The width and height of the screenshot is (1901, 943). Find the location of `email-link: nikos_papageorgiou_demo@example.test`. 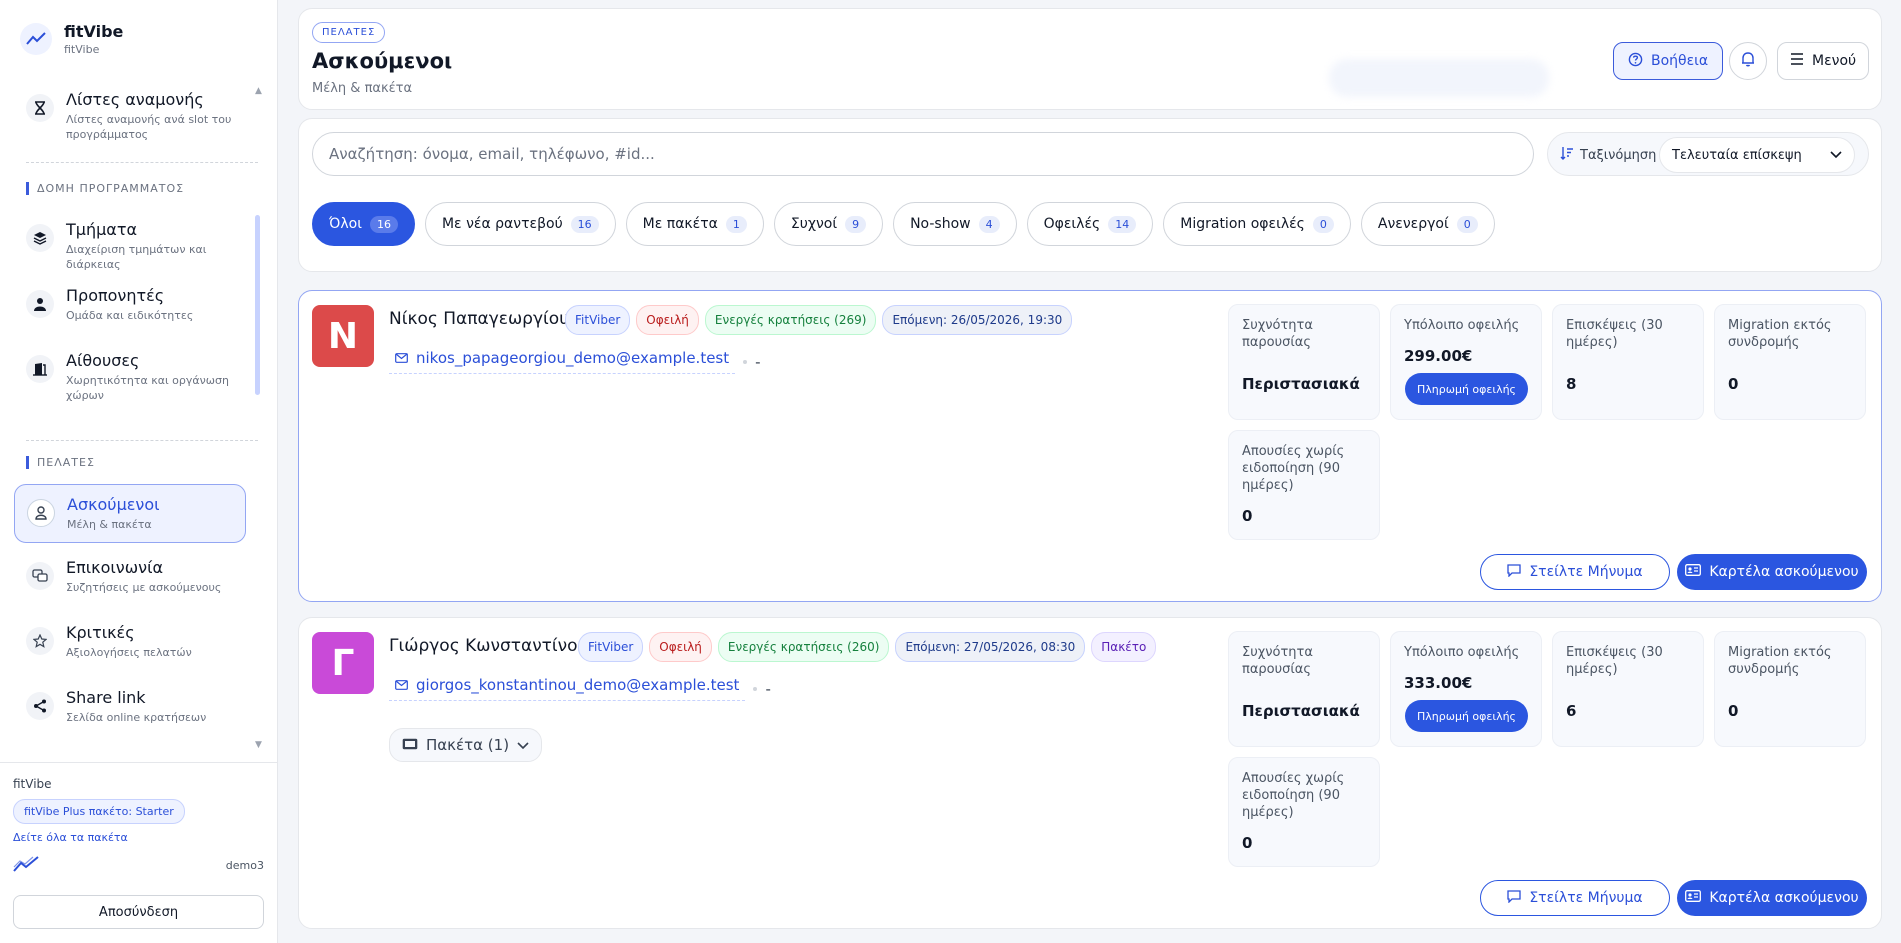

email-link: nikos_papageorgiou_demo@example.test is located at coordinates (562, 361).